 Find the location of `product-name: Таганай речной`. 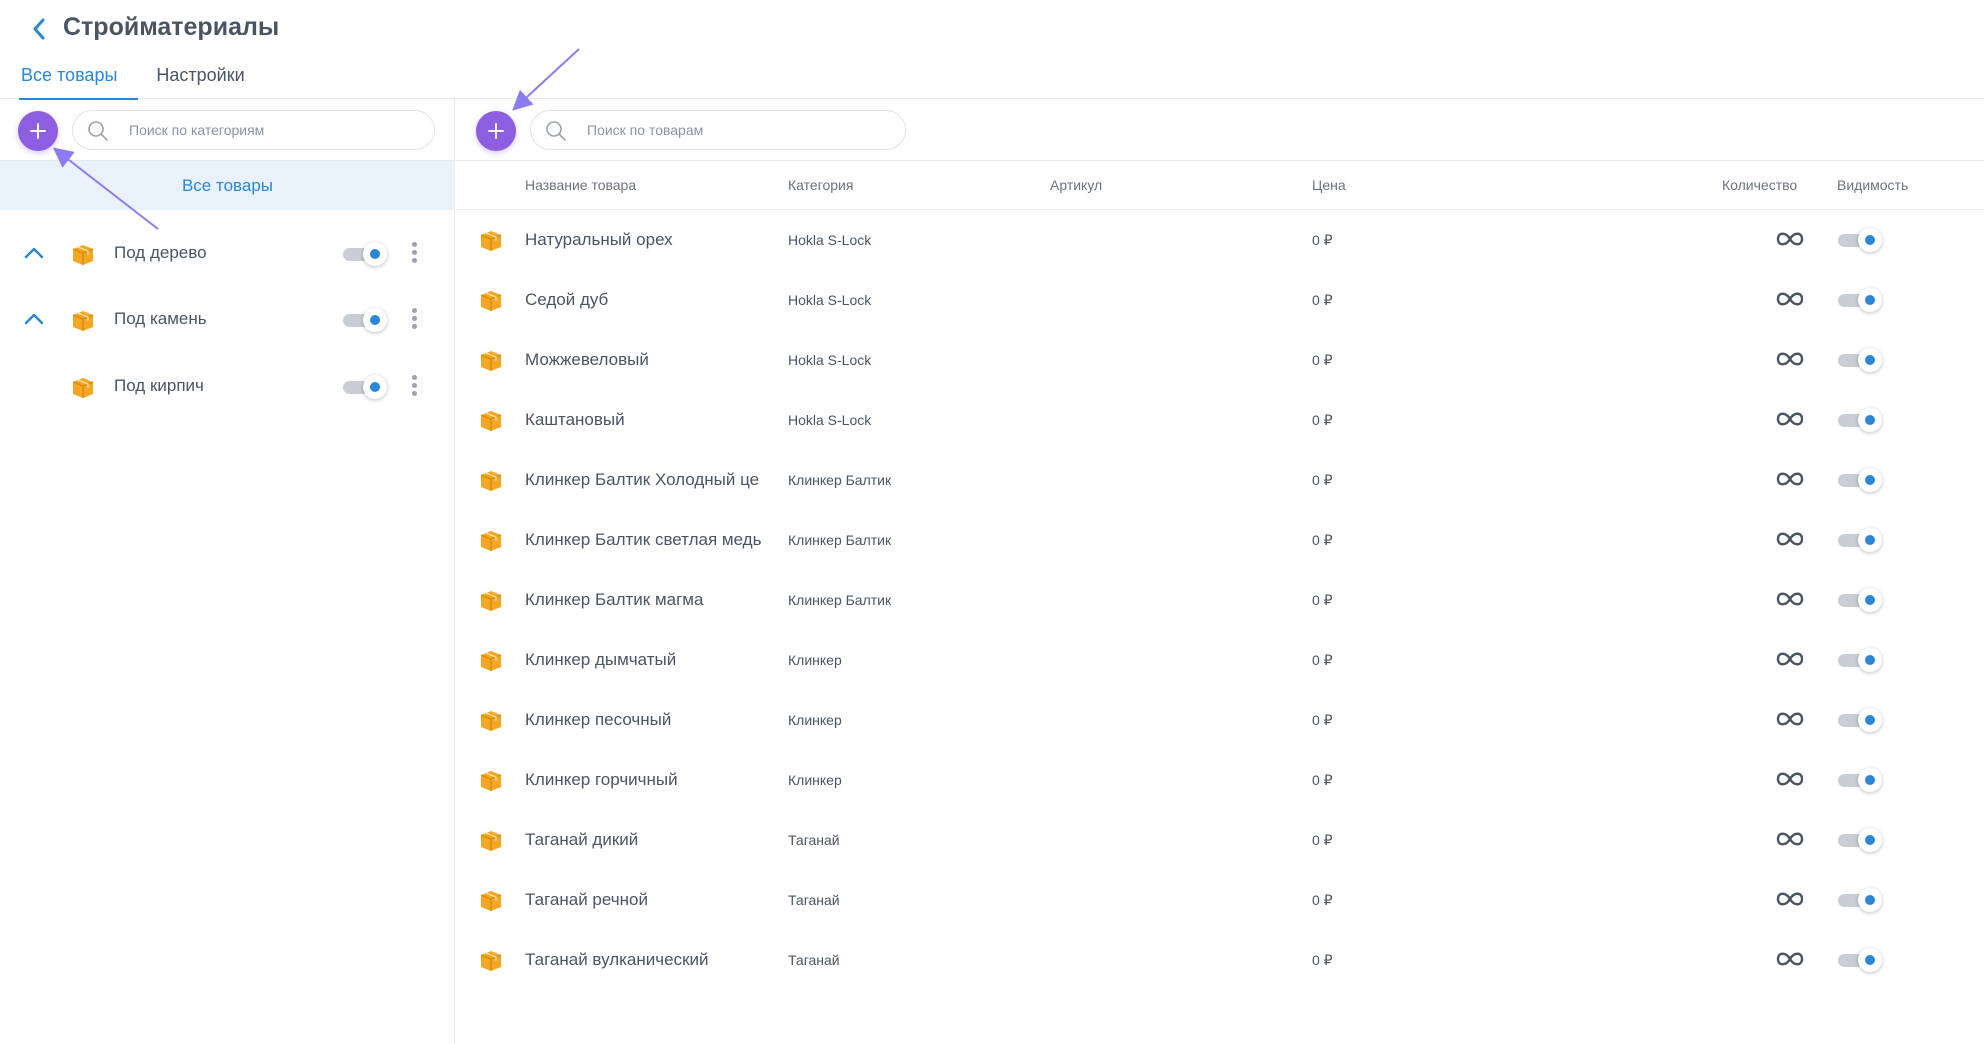

product-name: Таганай речной is located at coordinates (653, 900).